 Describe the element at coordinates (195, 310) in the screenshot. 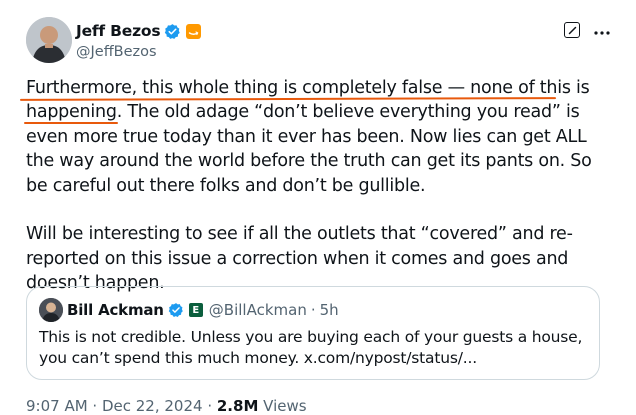

I see `affiliate-badge-icon: E` at that location.